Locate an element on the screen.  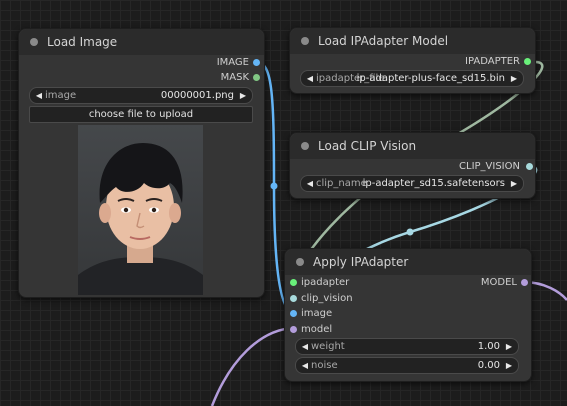
apply-ipadapter-title-bar: Apply IPAdapter is located at coordinates (408, 262).